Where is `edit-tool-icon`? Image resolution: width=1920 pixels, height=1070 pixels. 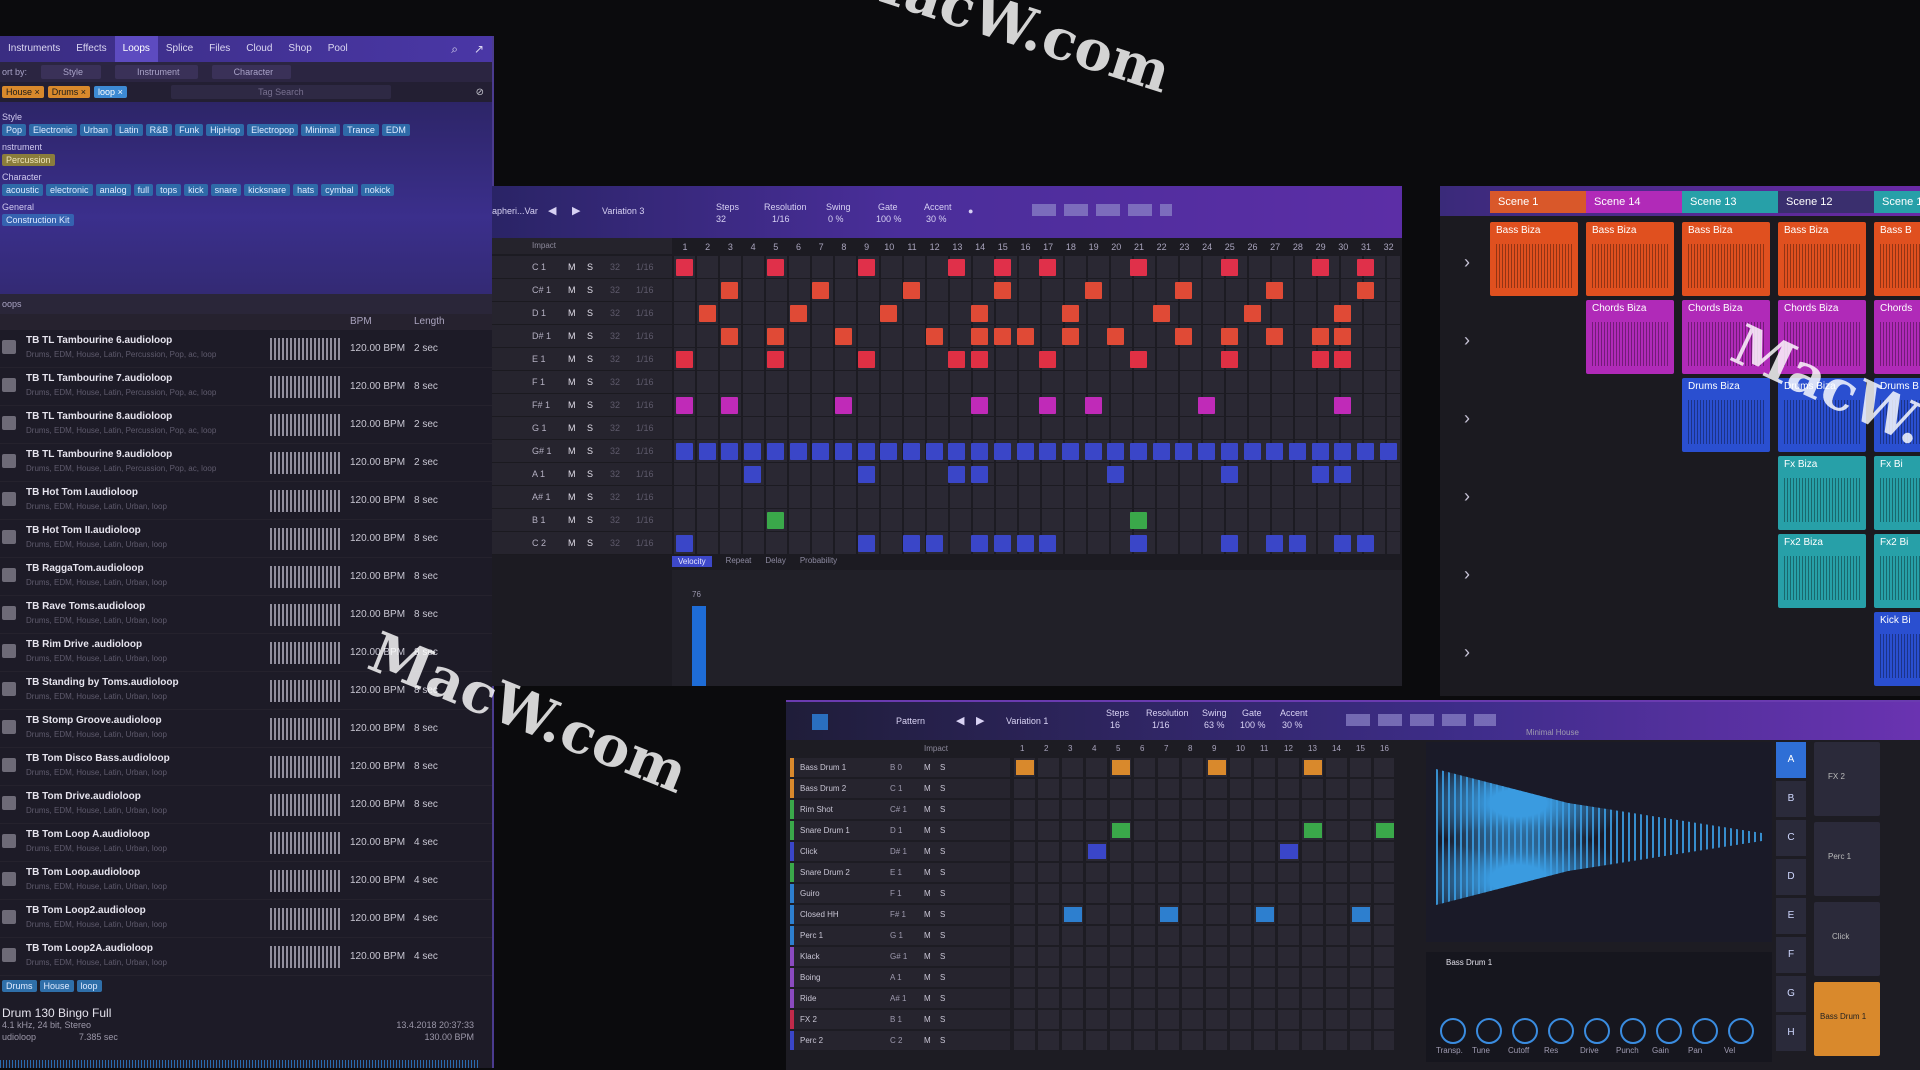
edit-tool-icon is located at coordinates (820, 722).